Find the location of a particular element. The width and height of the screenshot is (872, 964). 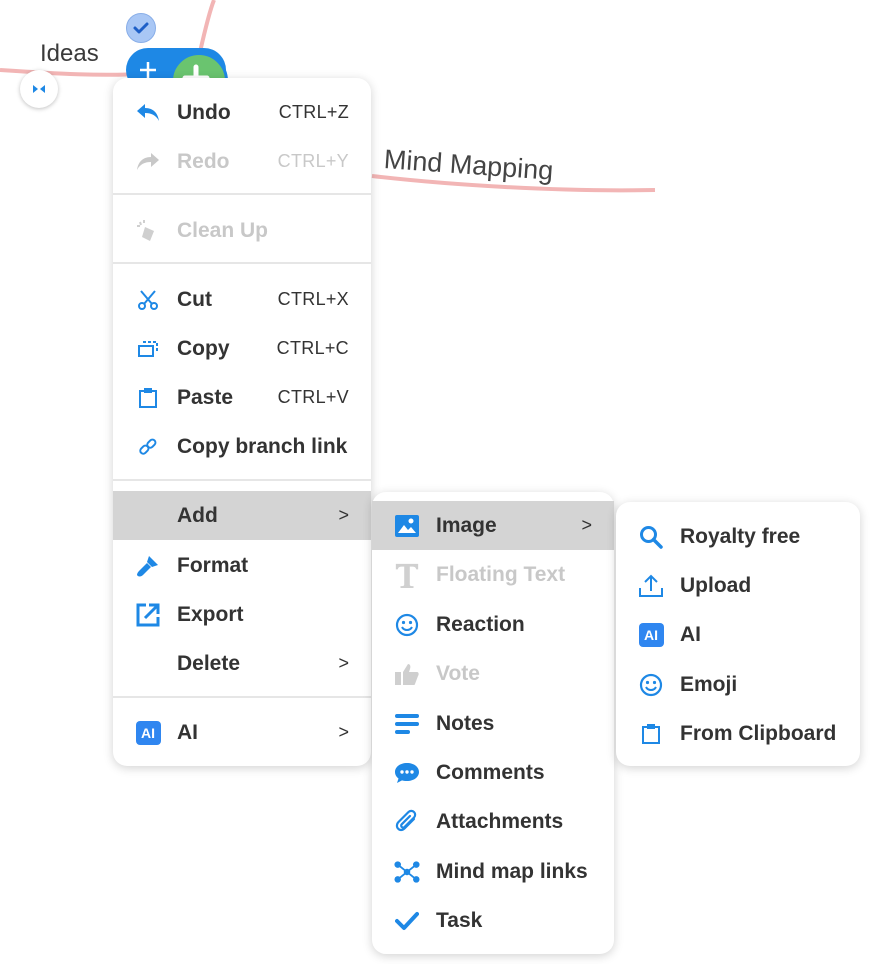

menu-item-copy: Copy CTRL+C is located at coordinates (242, 348).